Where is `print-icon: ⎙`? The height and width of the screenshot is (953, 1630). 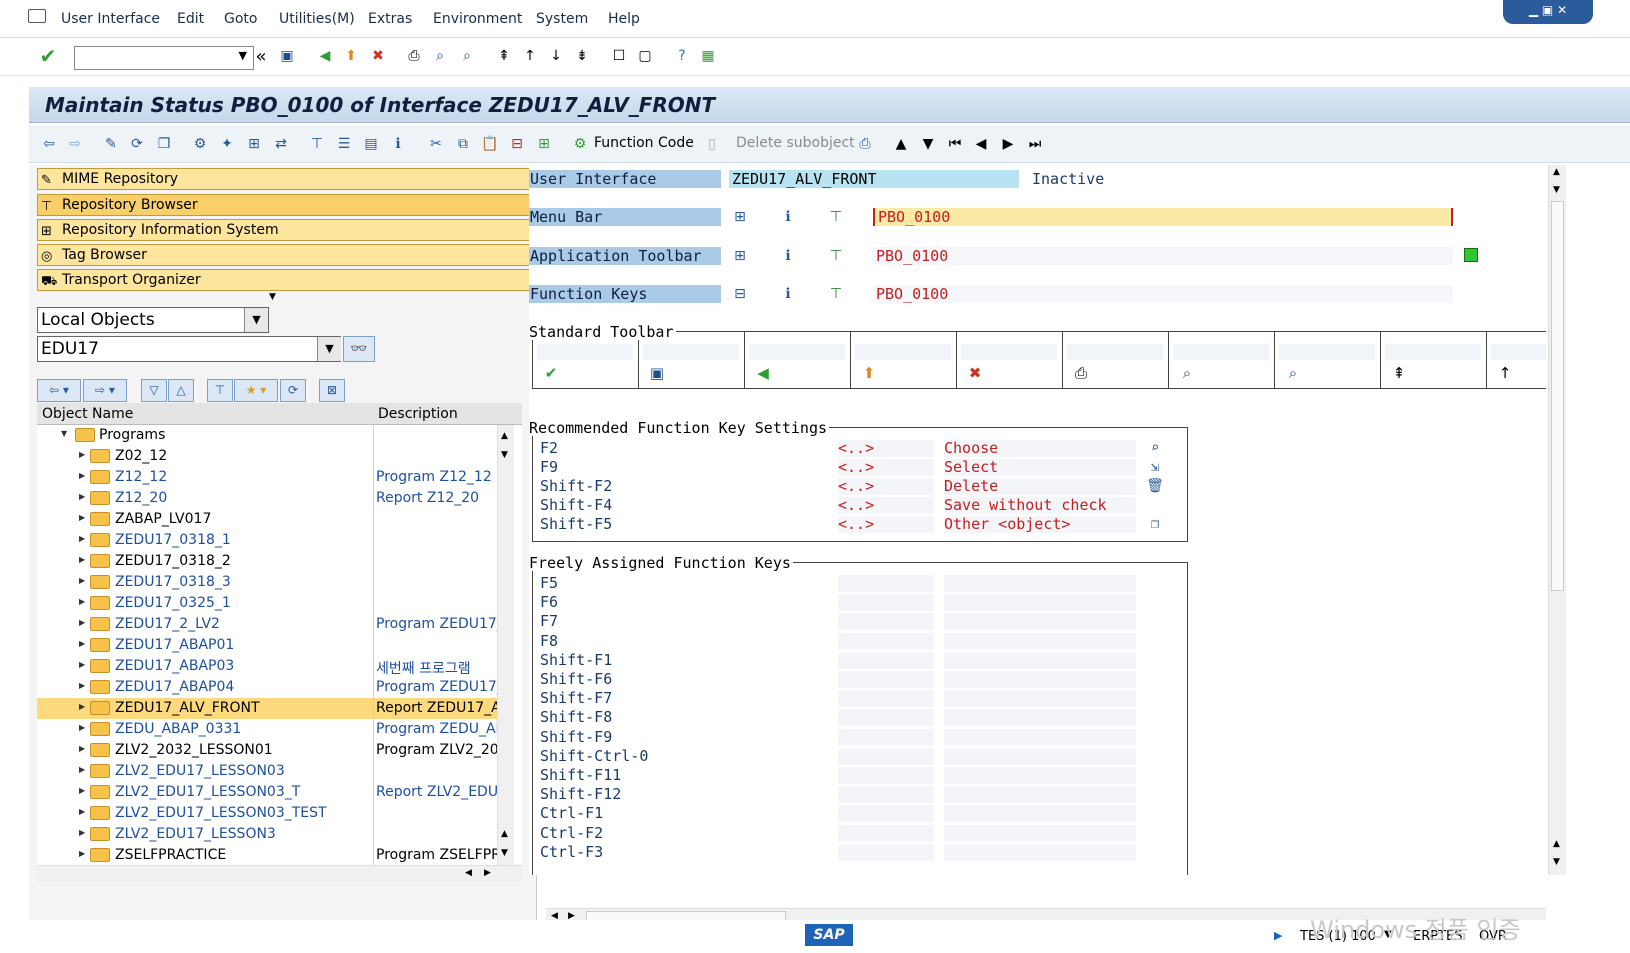
print-icon: ⎙ is located at coordinates (414, 56).